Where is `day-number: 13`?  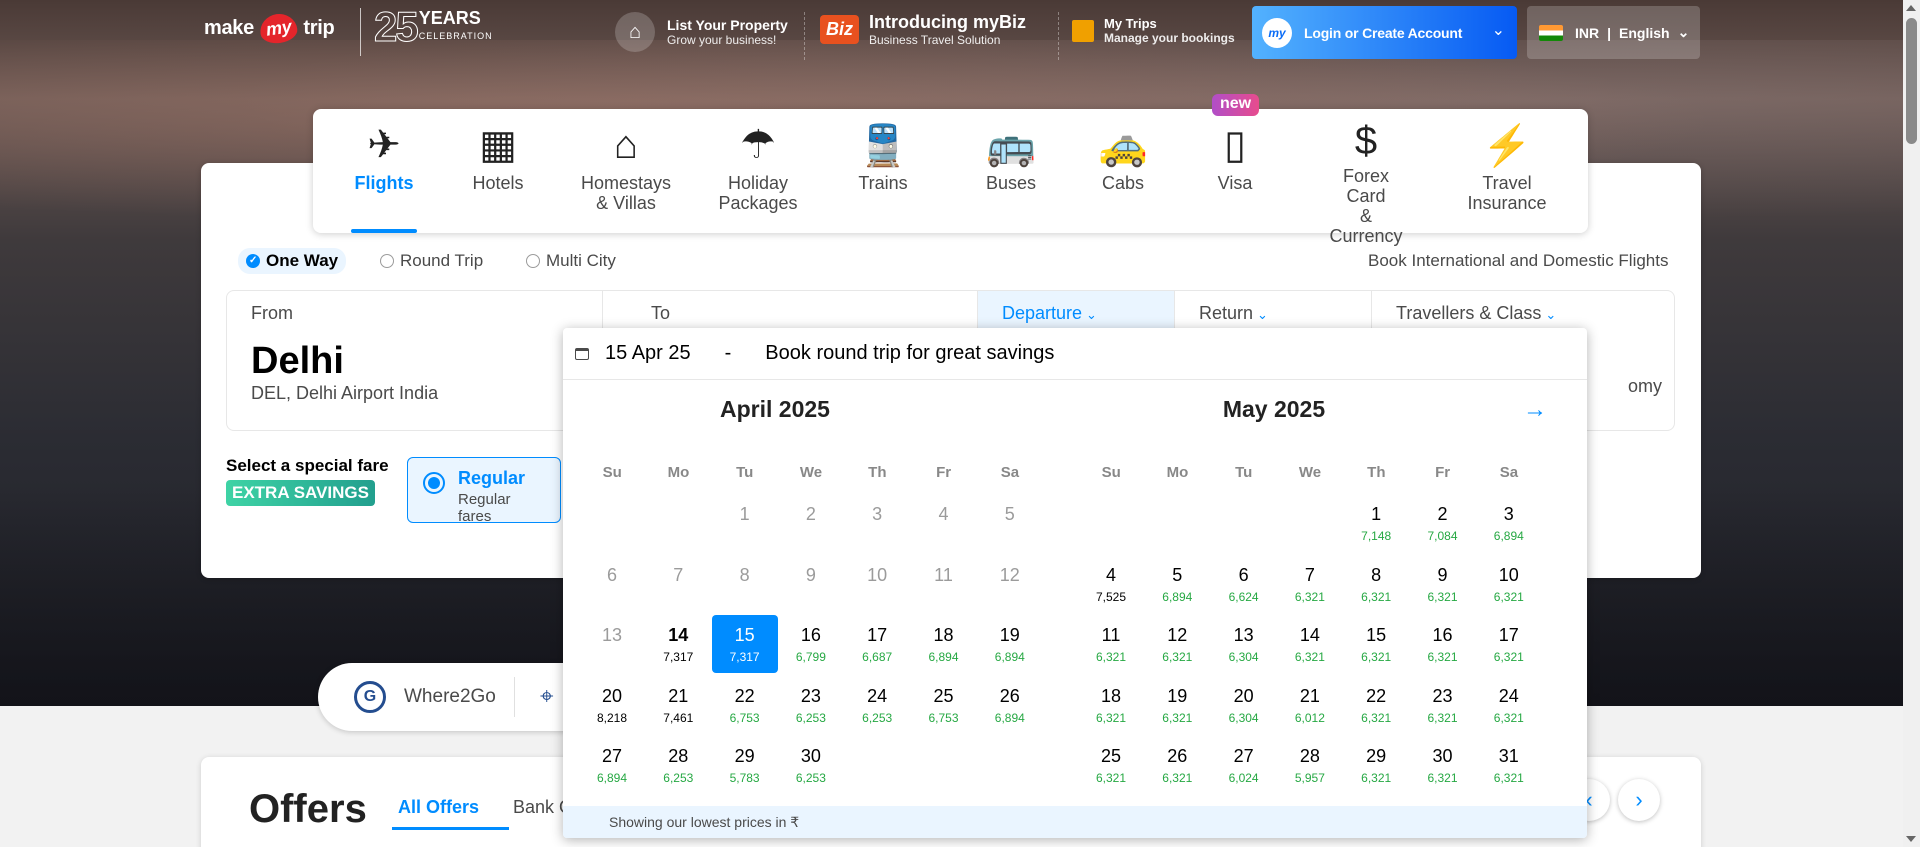 day-number: 13 is located at coordinates (612, 635).